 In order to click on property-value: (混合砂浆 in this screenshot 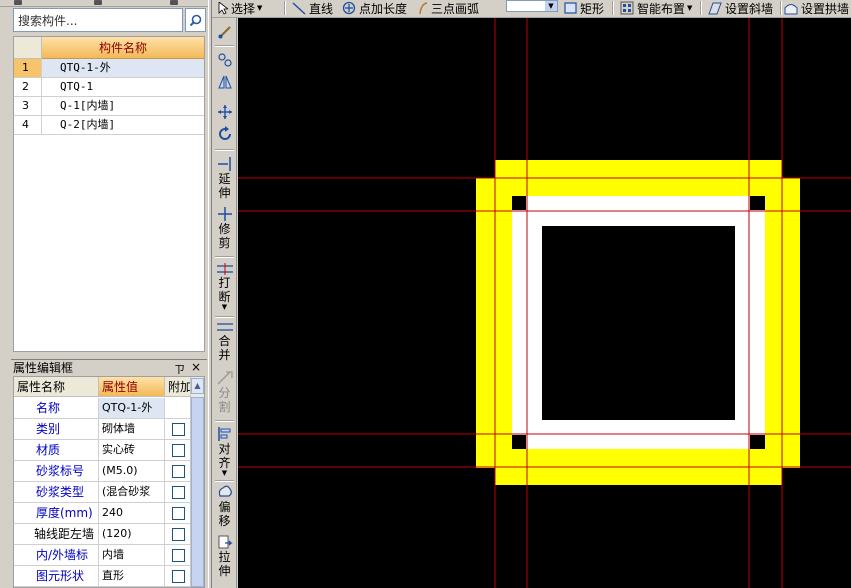, I will do `click(132, 492)`.